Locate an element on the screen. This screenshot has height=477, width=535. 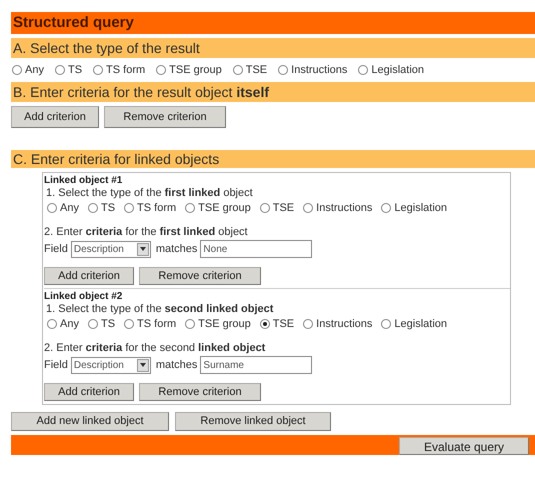
button: Remove linked object is located at coordinates (253, 421).